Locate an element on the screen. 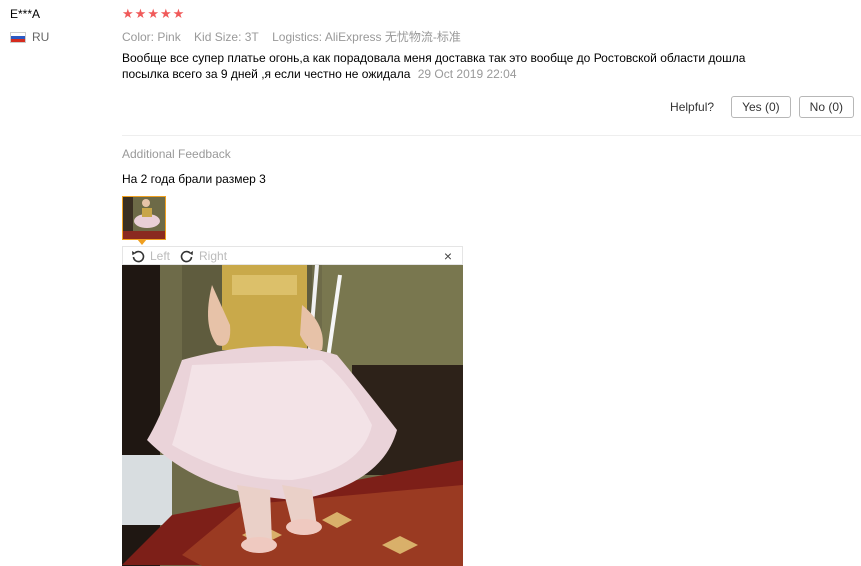  reviewer-country: RU is located at coordinates (29, 37).